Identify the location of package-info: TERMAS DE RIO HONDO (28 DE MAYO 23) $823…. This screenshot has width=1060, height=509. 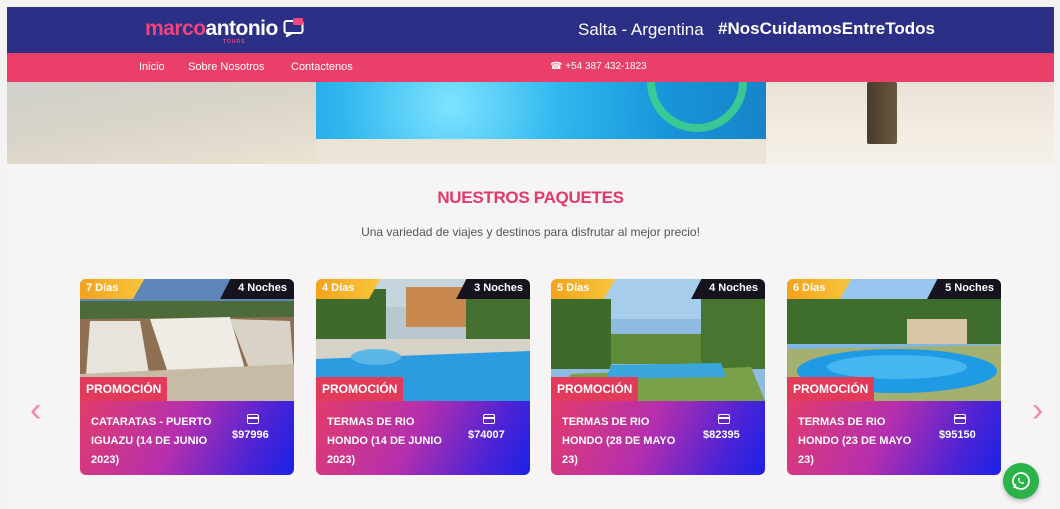
(658, 438).